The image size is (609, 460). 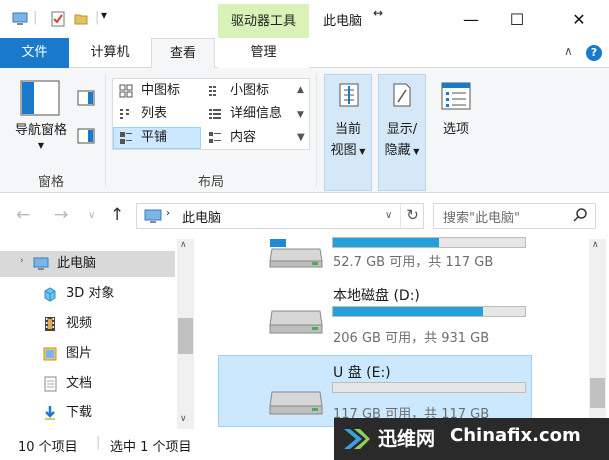 What do you see at coordinates (67, 354) in the screenshot?
I see `nav-item-pictures: 图片` at bounding box center [67, 354].